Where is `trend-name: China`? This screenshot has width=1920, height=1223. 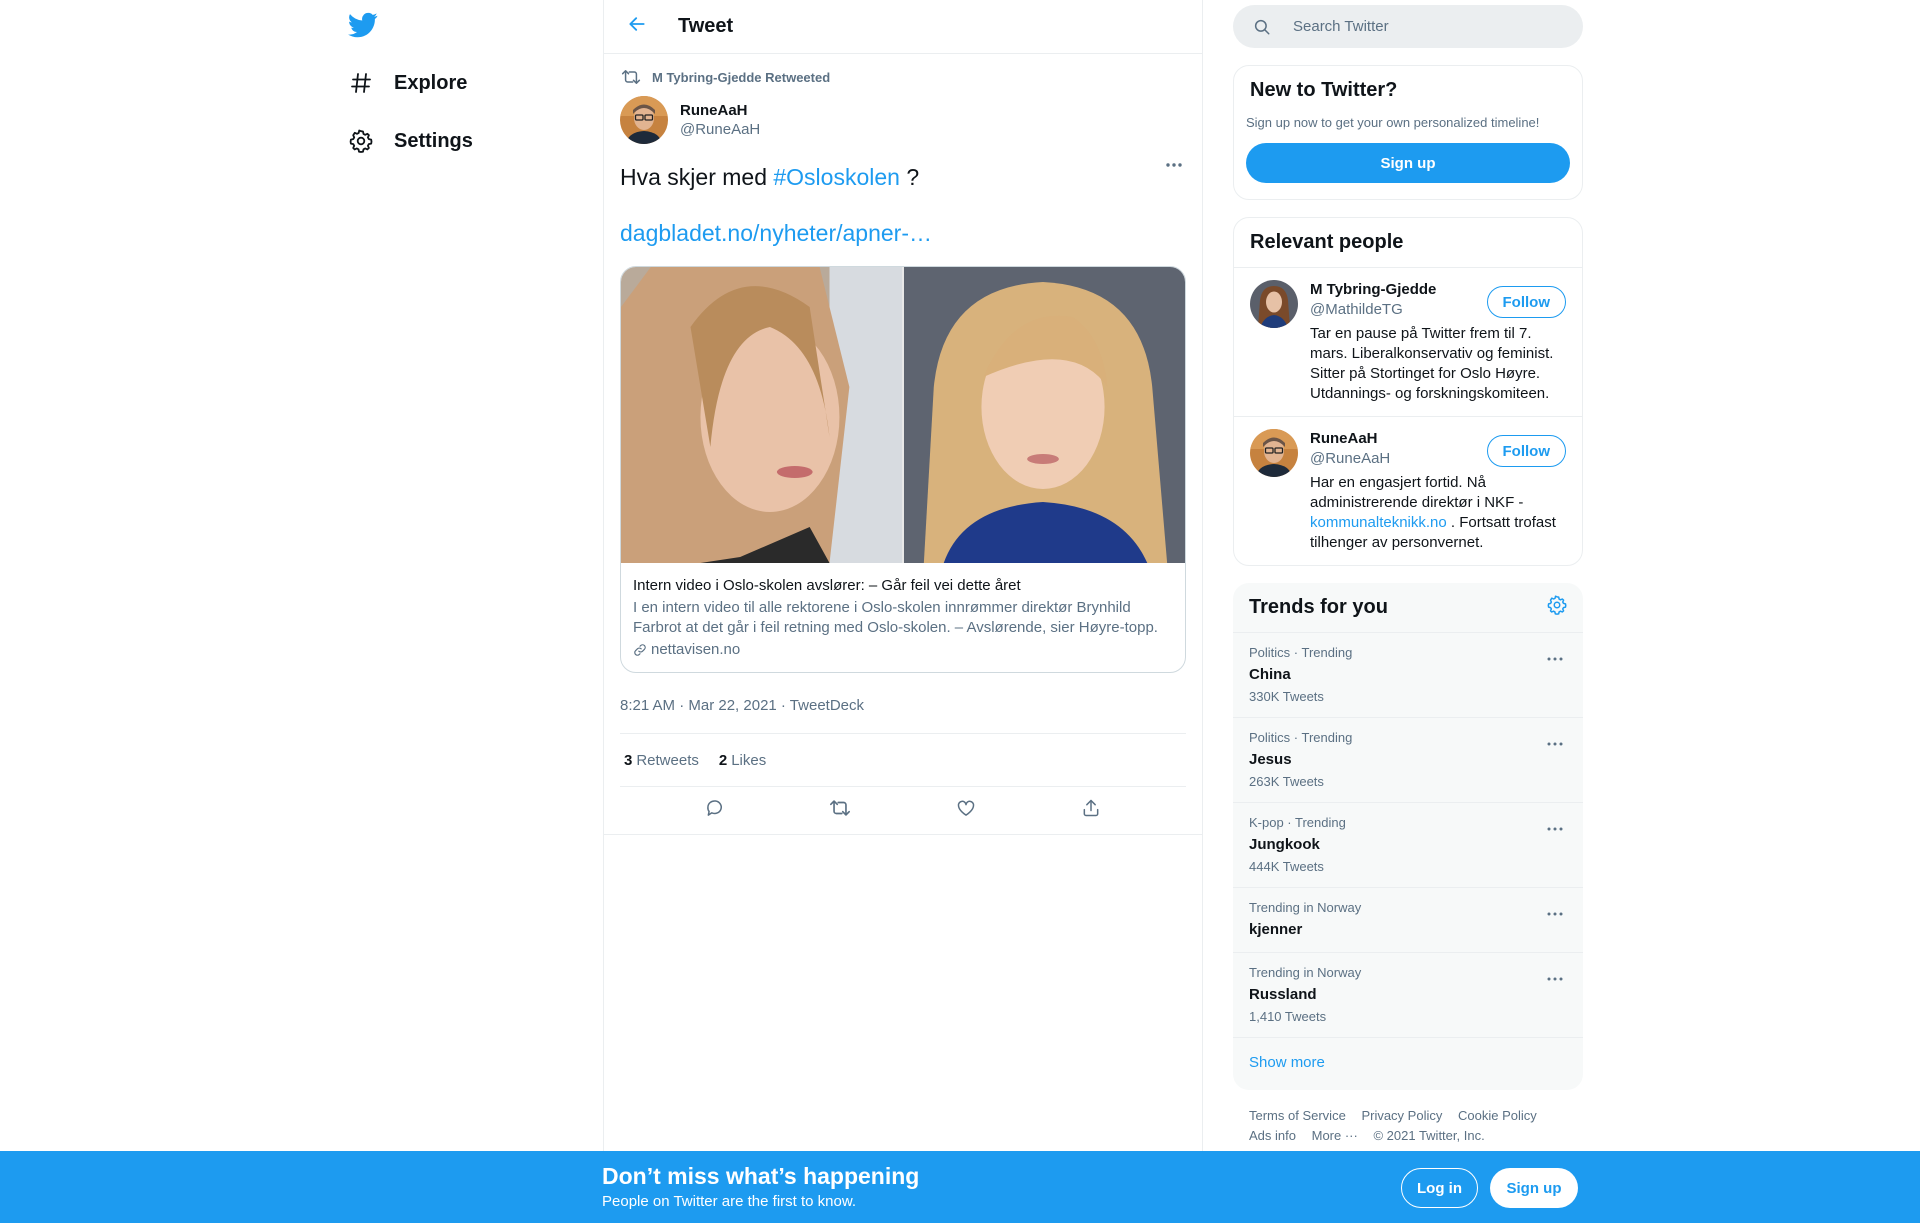
trend-name: China is located at coordinates (1270, 674).